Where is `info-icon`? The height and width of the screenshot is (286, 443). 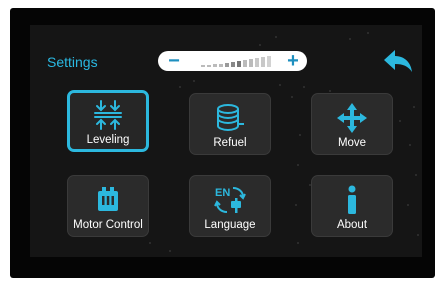 info-icon is located at coordinates (352, 199).